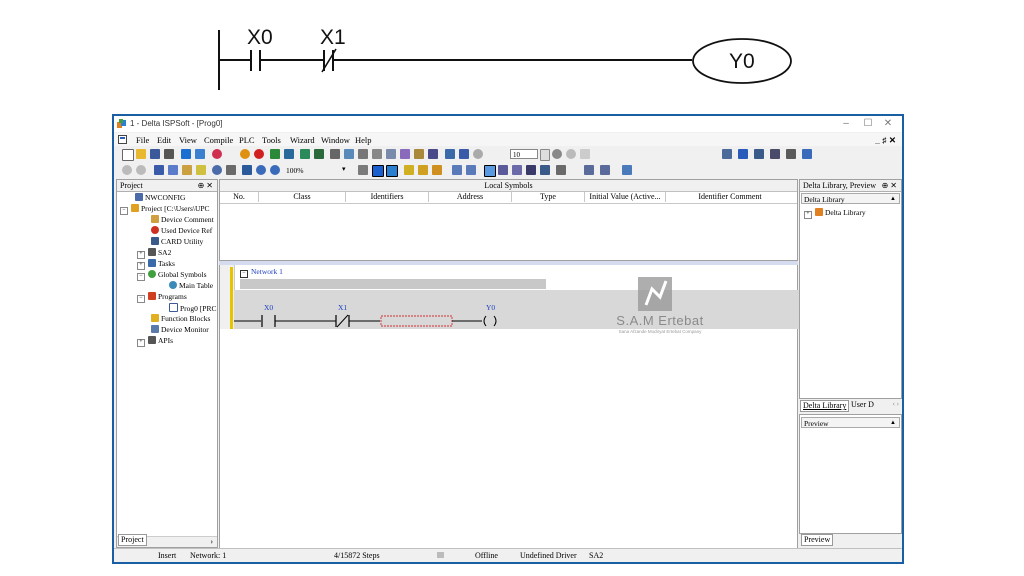  Describe the element at coordinates (211, 542) in the screenshot. I see `scroll-right-icon: ›` at that location.